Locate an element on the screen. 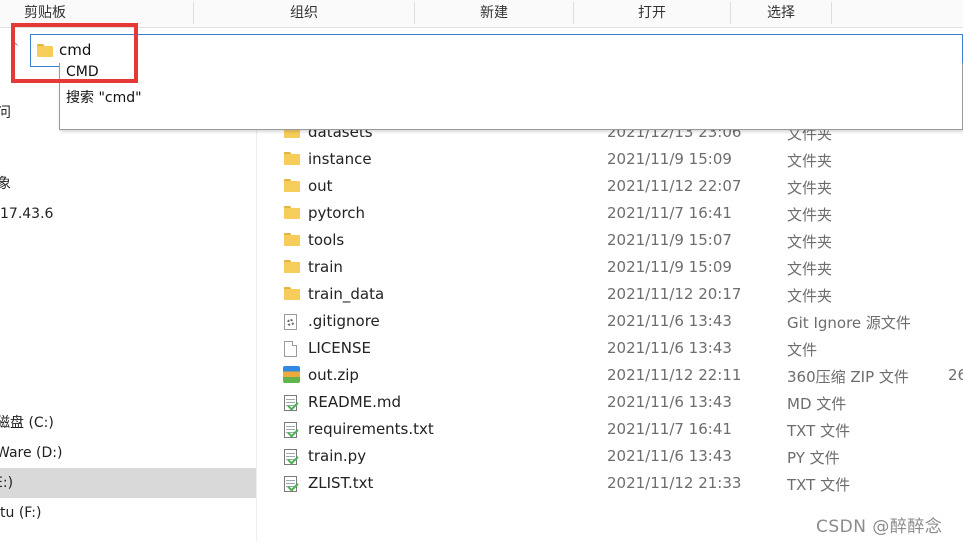  nav-item-label: Ware (D:) is located at coordinates (31, 453).